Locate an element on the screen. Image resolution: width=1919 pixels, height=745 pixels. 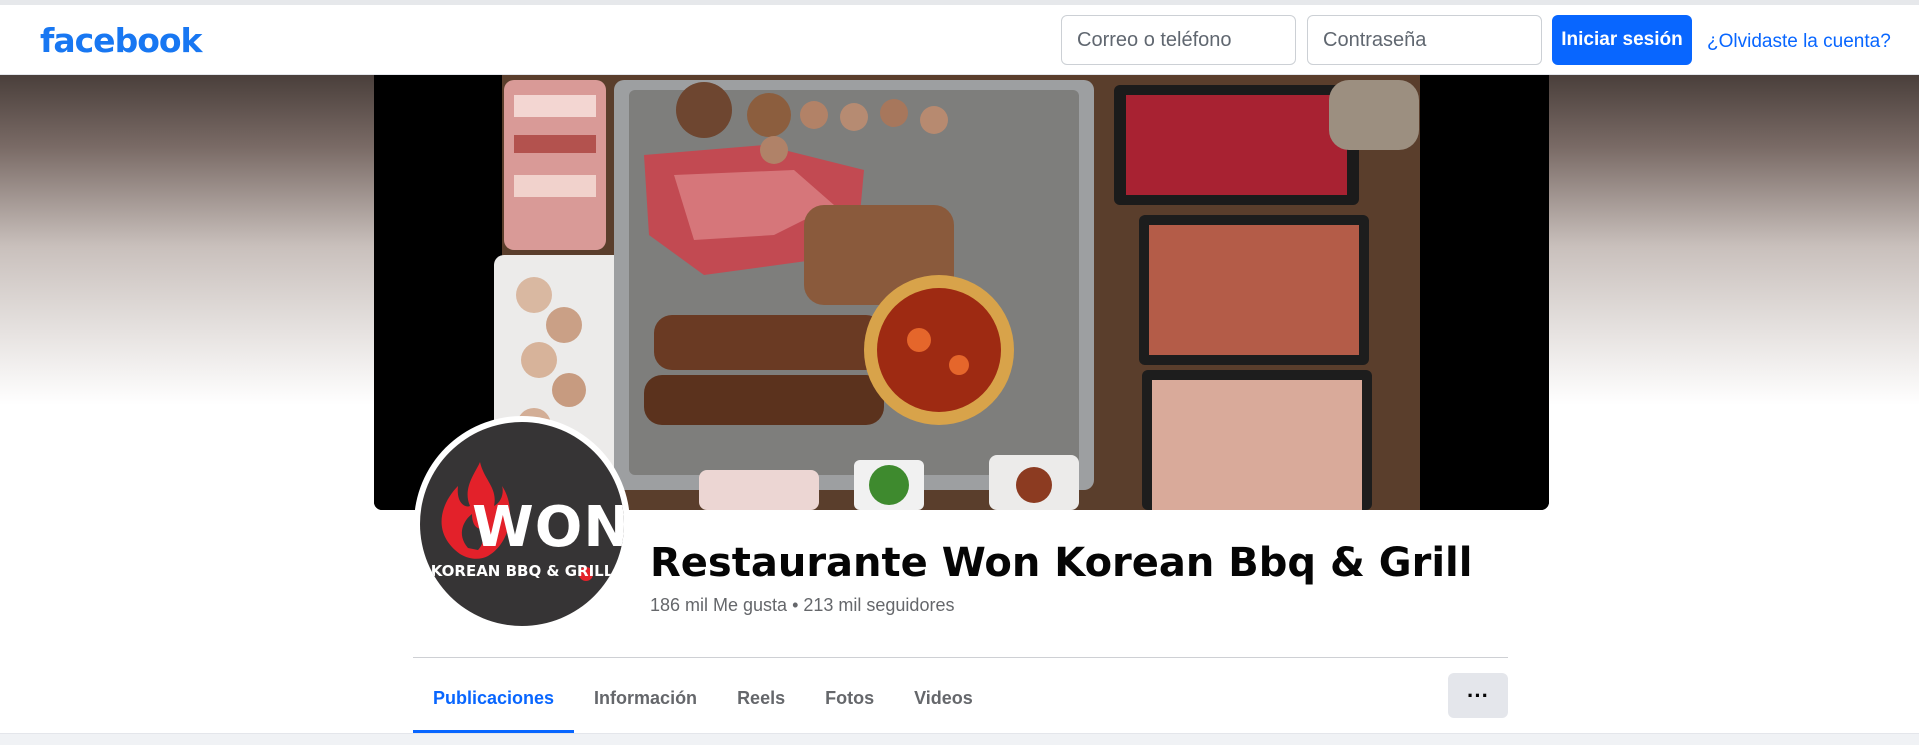
profile-avatar: WON KOREAN BBQ & GRILL is located at coordinates (522, 524).